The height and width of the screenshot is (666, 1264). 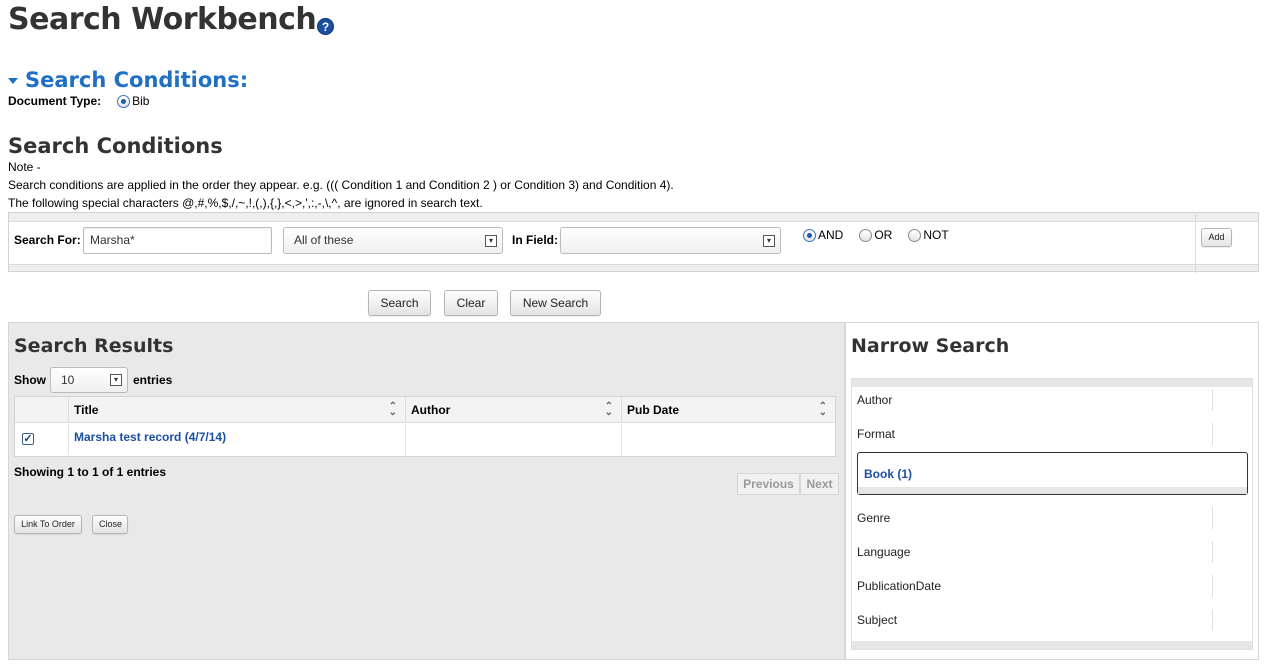 I want to click on page-title: Search Workbench, so click(x=162, y=19).